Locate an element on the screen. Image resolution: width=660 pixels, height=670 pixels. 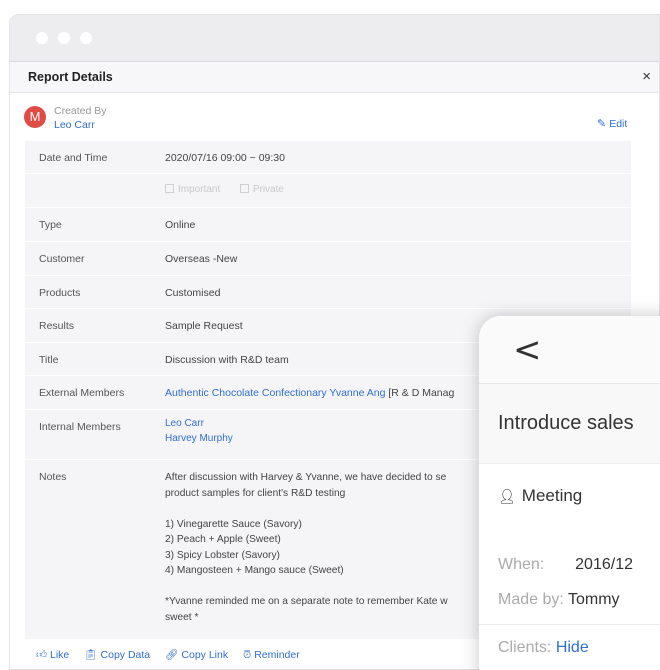
row-label: Products is located at coordinates (60, 293).